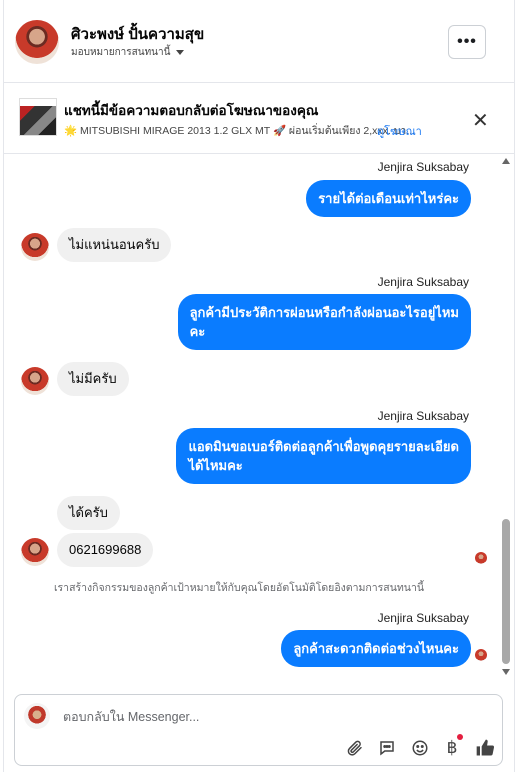  I want to click on contact-avatar, so click(37, 42).